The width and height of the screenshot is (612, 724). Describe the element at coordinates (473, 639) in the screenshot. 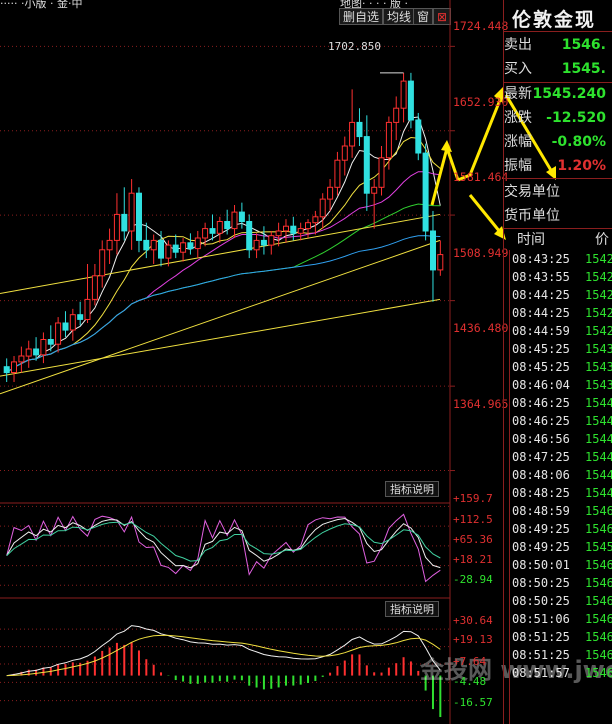

I see `macd-label: +19.13` at that location.